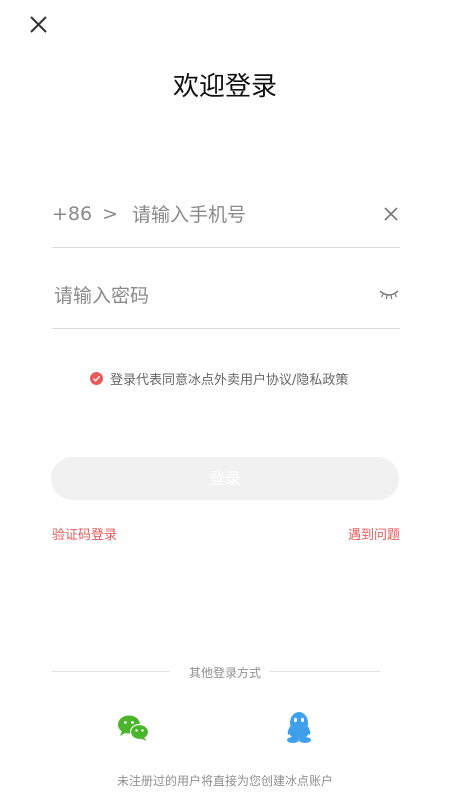  I want to click on agreement-checkbox, so click(96, 378).